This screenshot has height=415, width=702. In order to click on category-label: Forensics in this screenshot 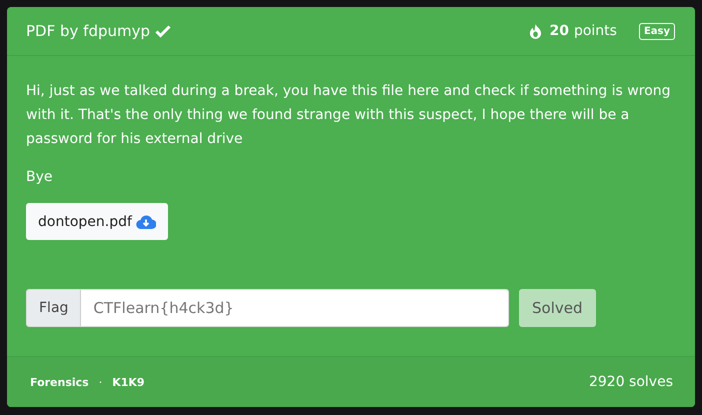, I will do `click(59, 382)`.